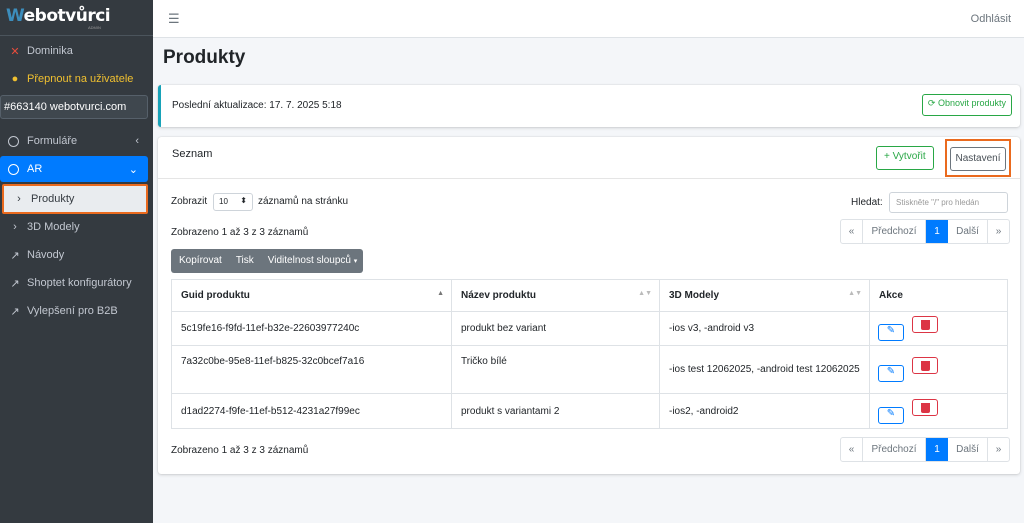 The image size is (1024, 523). I want to click on sidebar-item-shoptet: ↗ Shoptet konfigurátory, so click(76, 283).